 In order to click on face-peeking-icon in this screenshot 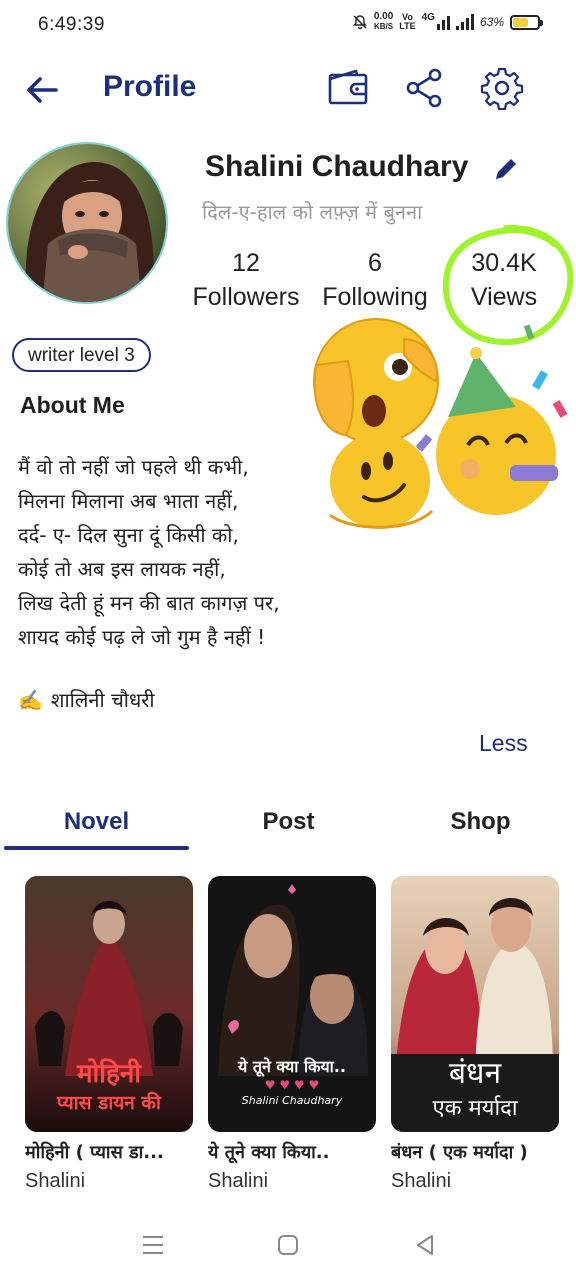, I will do `click(376, 381)`.